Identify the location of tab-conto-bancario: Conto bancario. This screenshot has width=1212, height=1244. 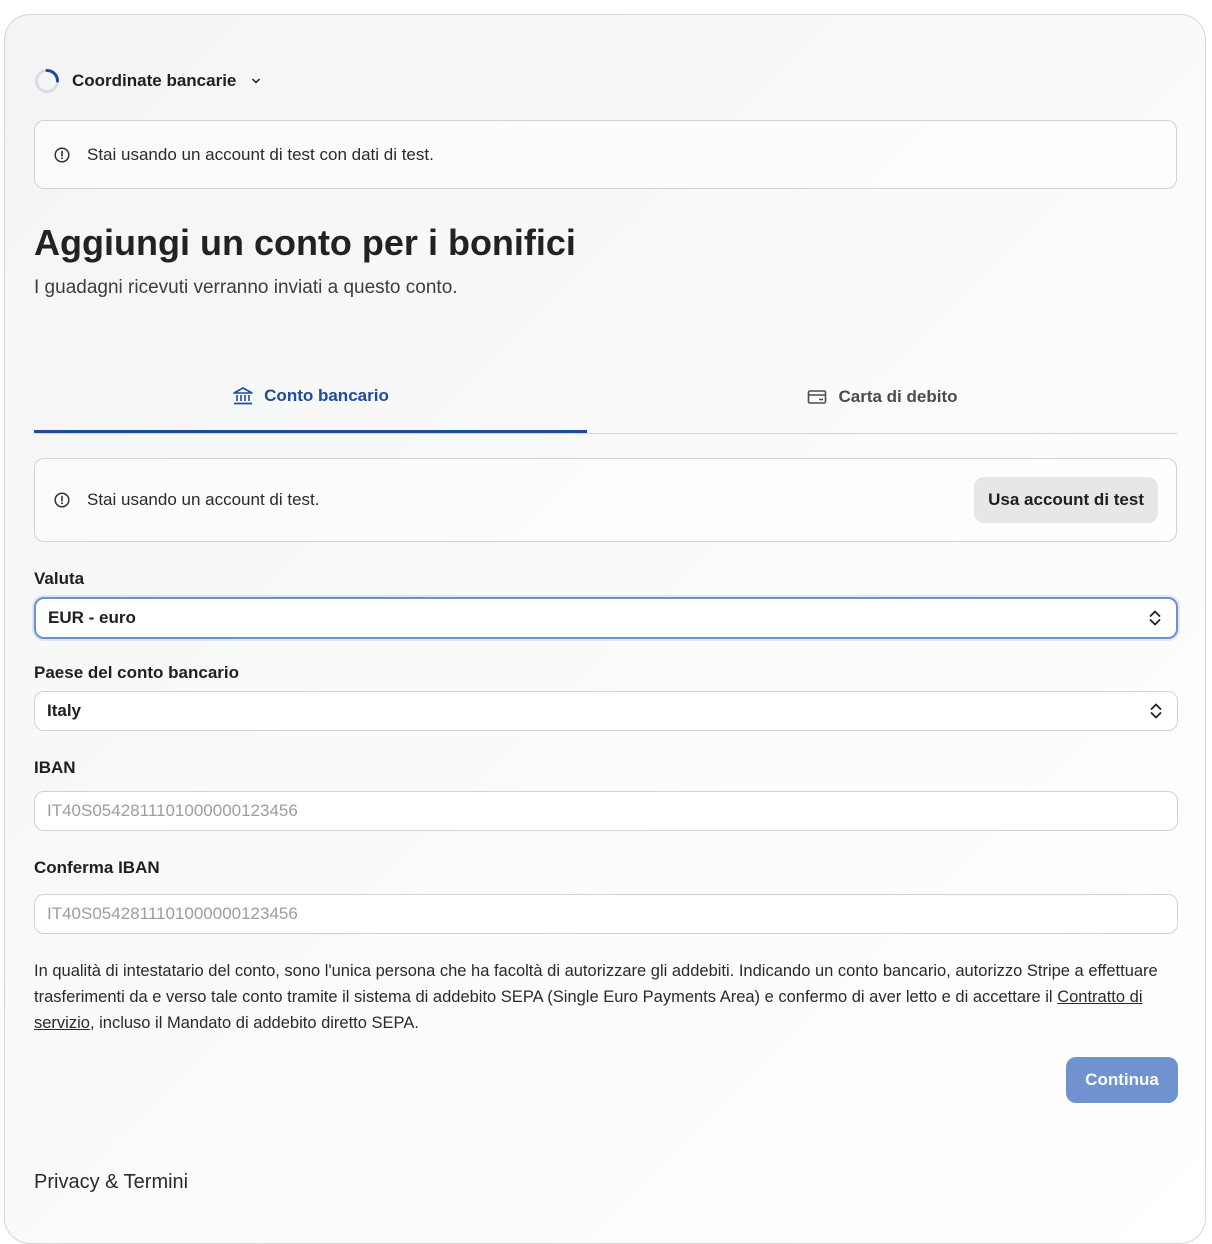
(310, 397).